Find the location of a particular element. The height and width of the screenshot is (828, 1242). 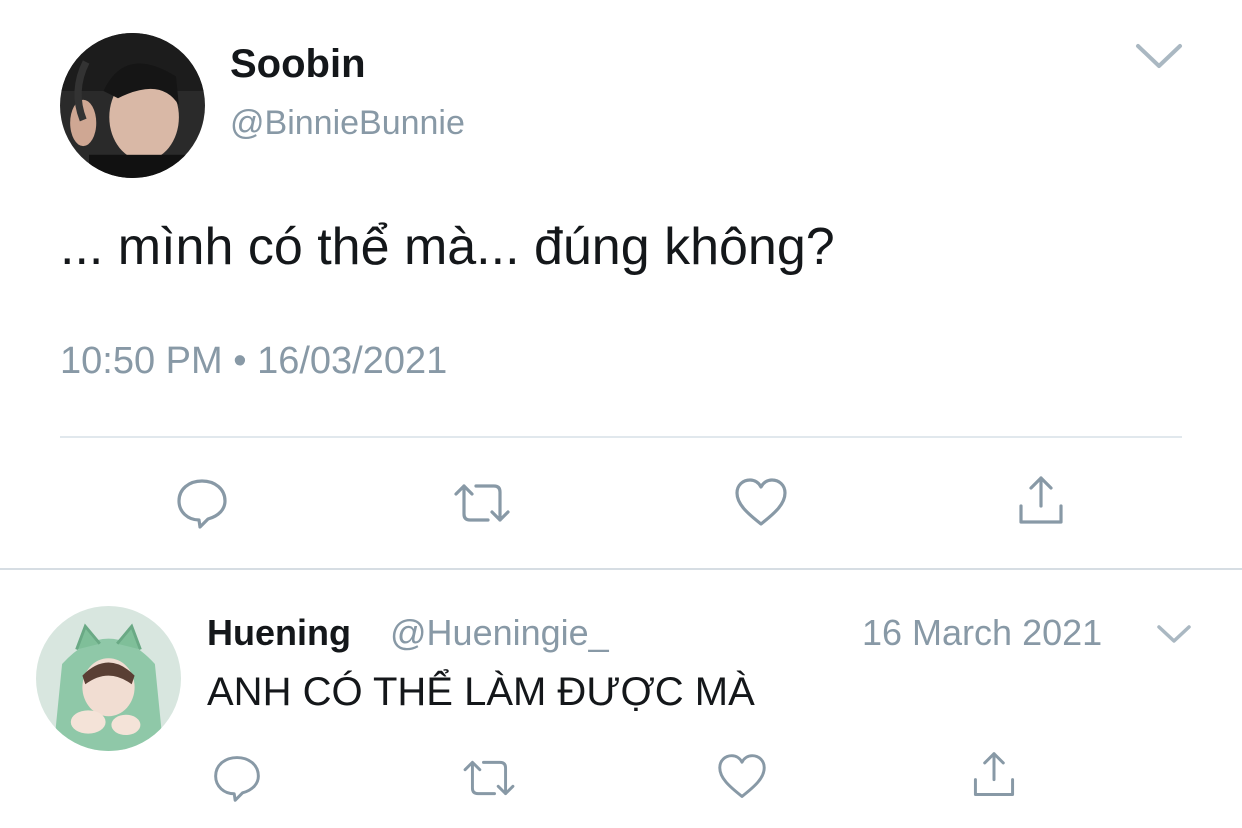

reply-author-name: Huening is located at coordinates (279, 633).